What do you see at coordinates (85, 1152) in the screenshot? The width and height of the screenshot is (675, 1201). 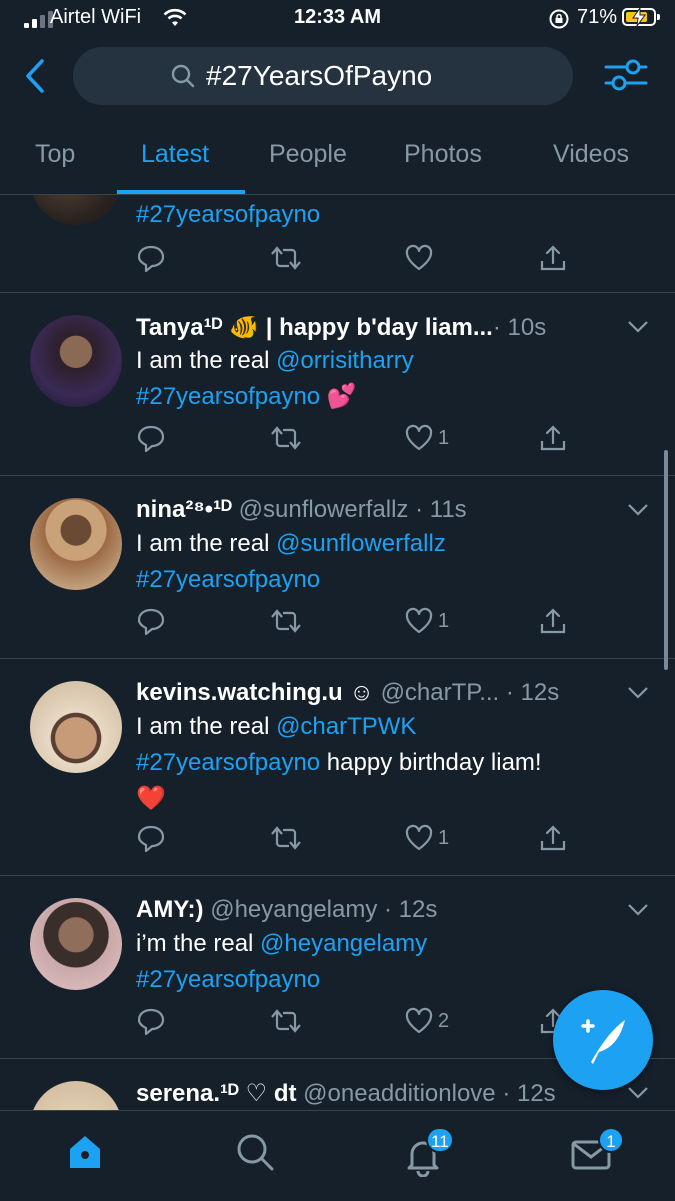 I see `home-icon` at bounding box center [85, 1152].